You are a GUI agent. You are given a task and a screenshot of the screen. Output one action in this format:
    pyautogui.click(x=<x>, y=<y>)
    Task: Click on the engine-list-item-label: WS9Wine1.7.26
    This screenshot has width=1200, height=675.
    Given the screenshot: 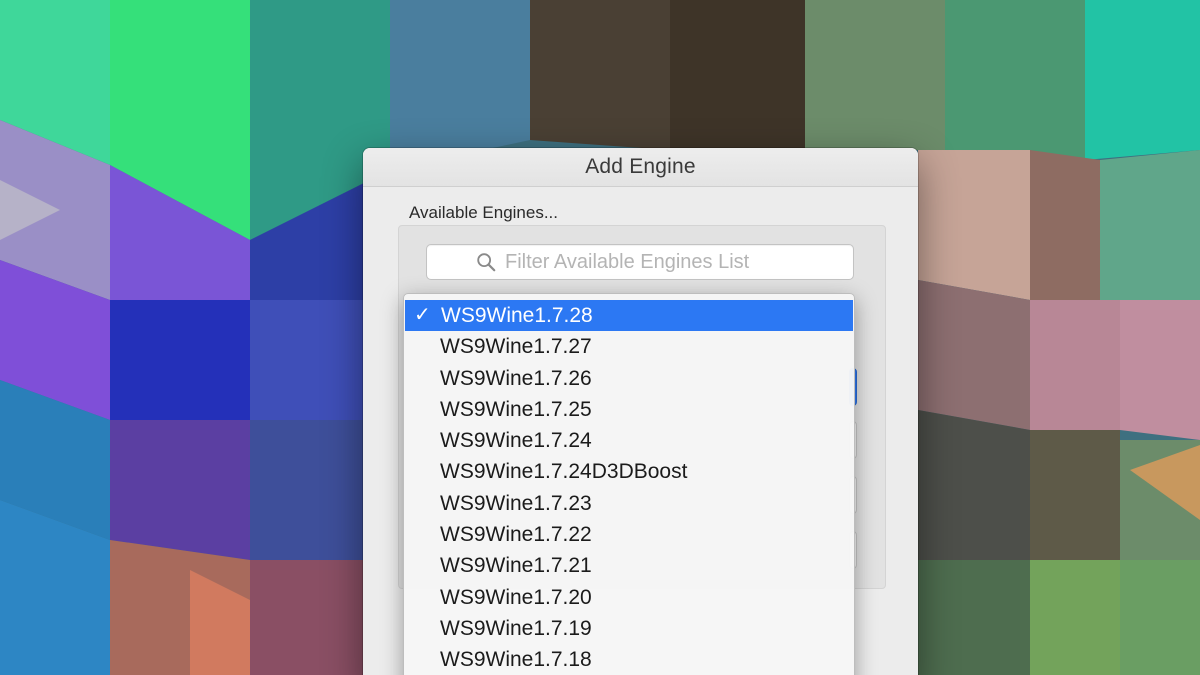 What is the action you would take?
    pyautogui.click(x=516, y=378)
    